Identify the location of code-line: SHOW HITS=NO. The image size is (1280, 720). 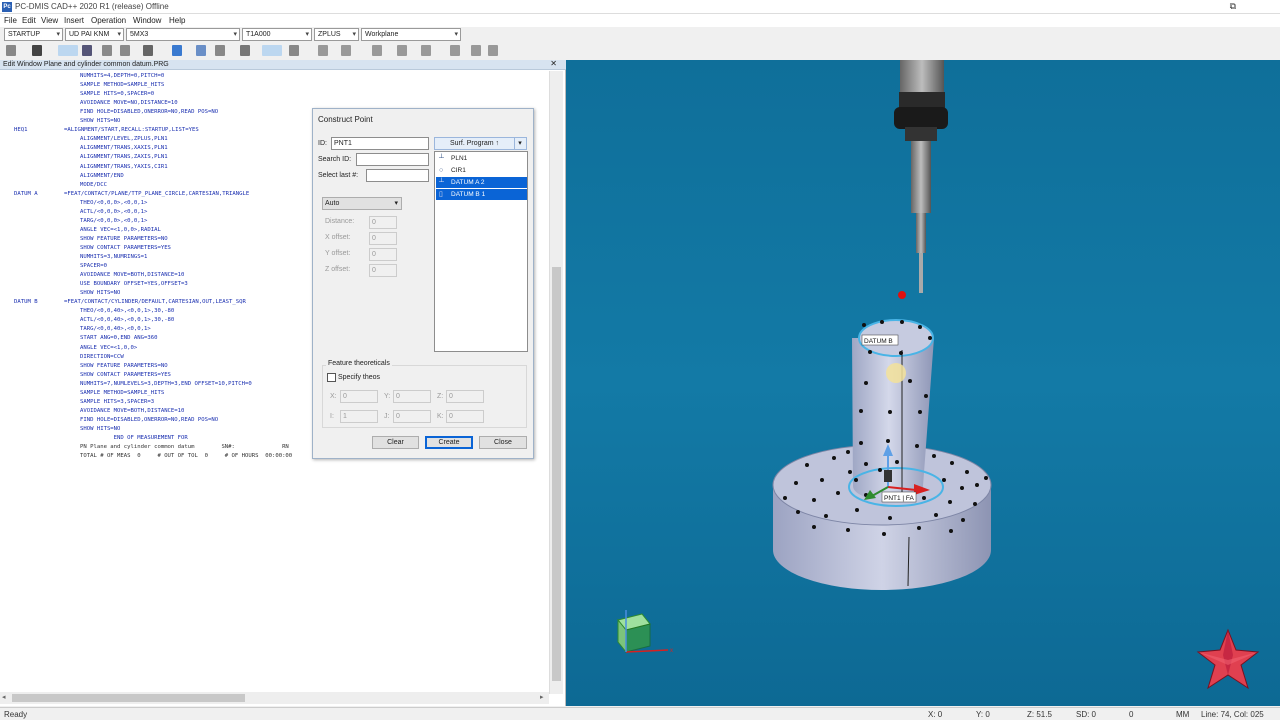
(67, 121).